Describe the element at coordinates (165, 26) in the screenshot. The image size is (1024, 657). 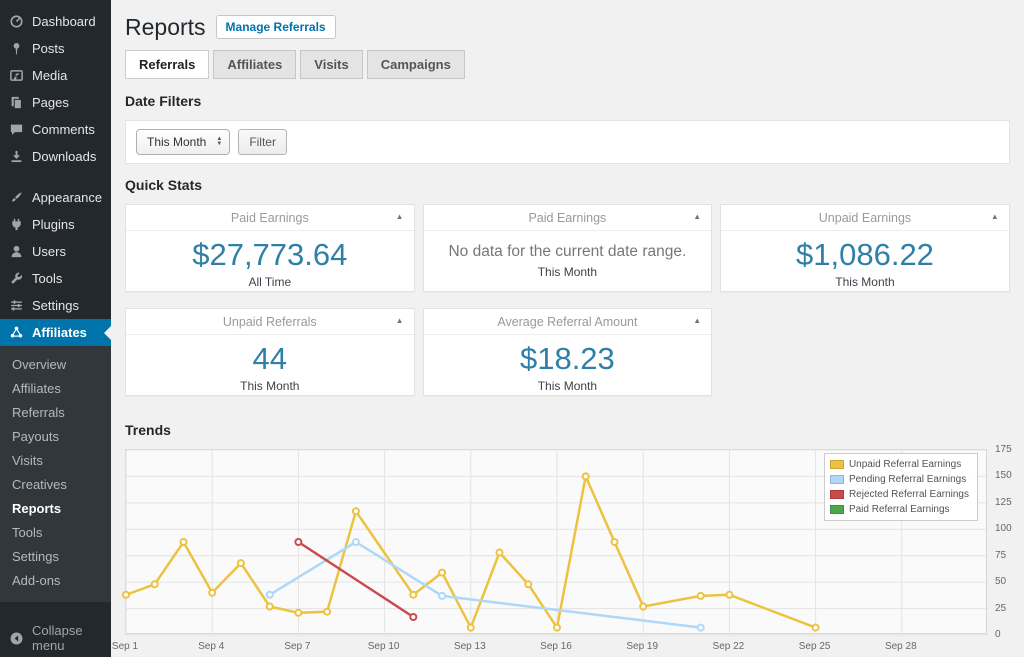
I see `page-title: Reports` at that location.